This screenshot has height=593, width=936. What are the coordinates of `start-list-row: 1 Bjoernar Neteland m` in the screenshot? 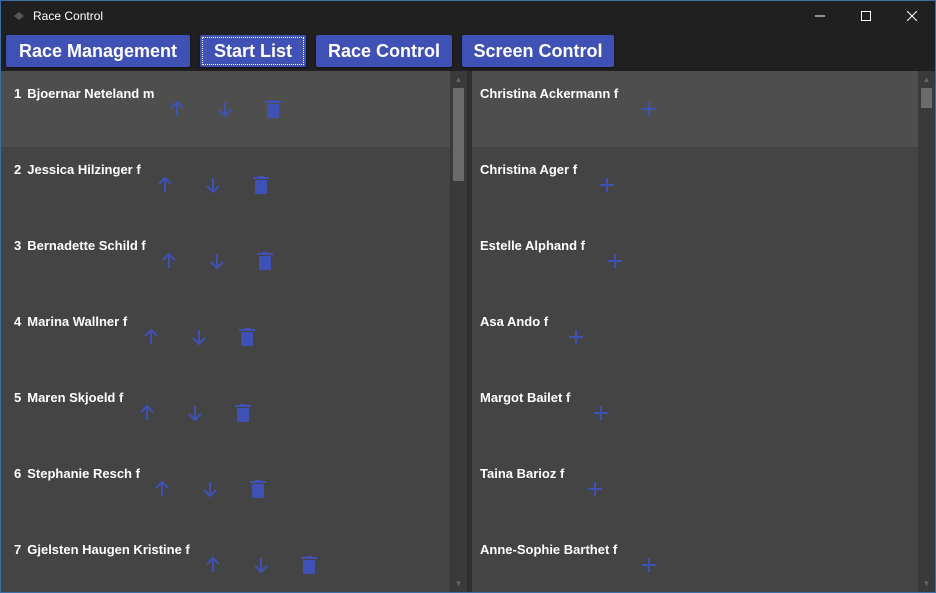 It's located at (225, 109).